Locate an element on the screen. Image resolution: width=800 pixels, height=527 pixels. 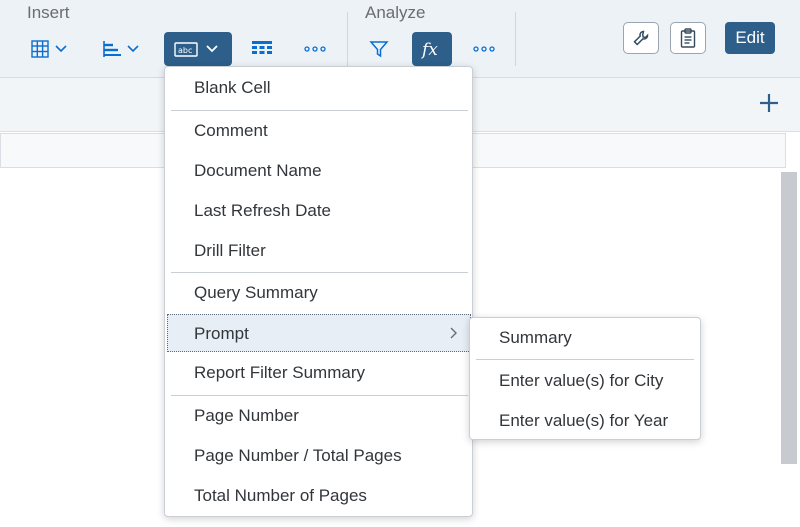
submenu-item-enter-year: Enter value(s) for Year is located at coordinates (585, 421).